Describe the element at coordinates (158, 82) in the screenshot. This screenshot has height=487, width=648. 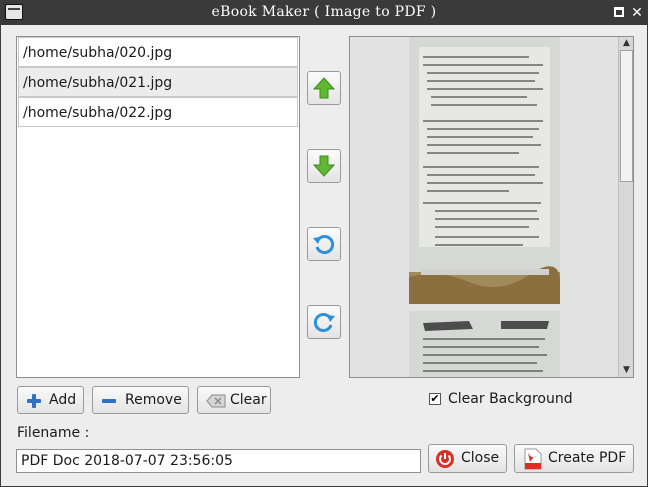
I see `file-list-item: /home/subha/021.jpg` at that location.